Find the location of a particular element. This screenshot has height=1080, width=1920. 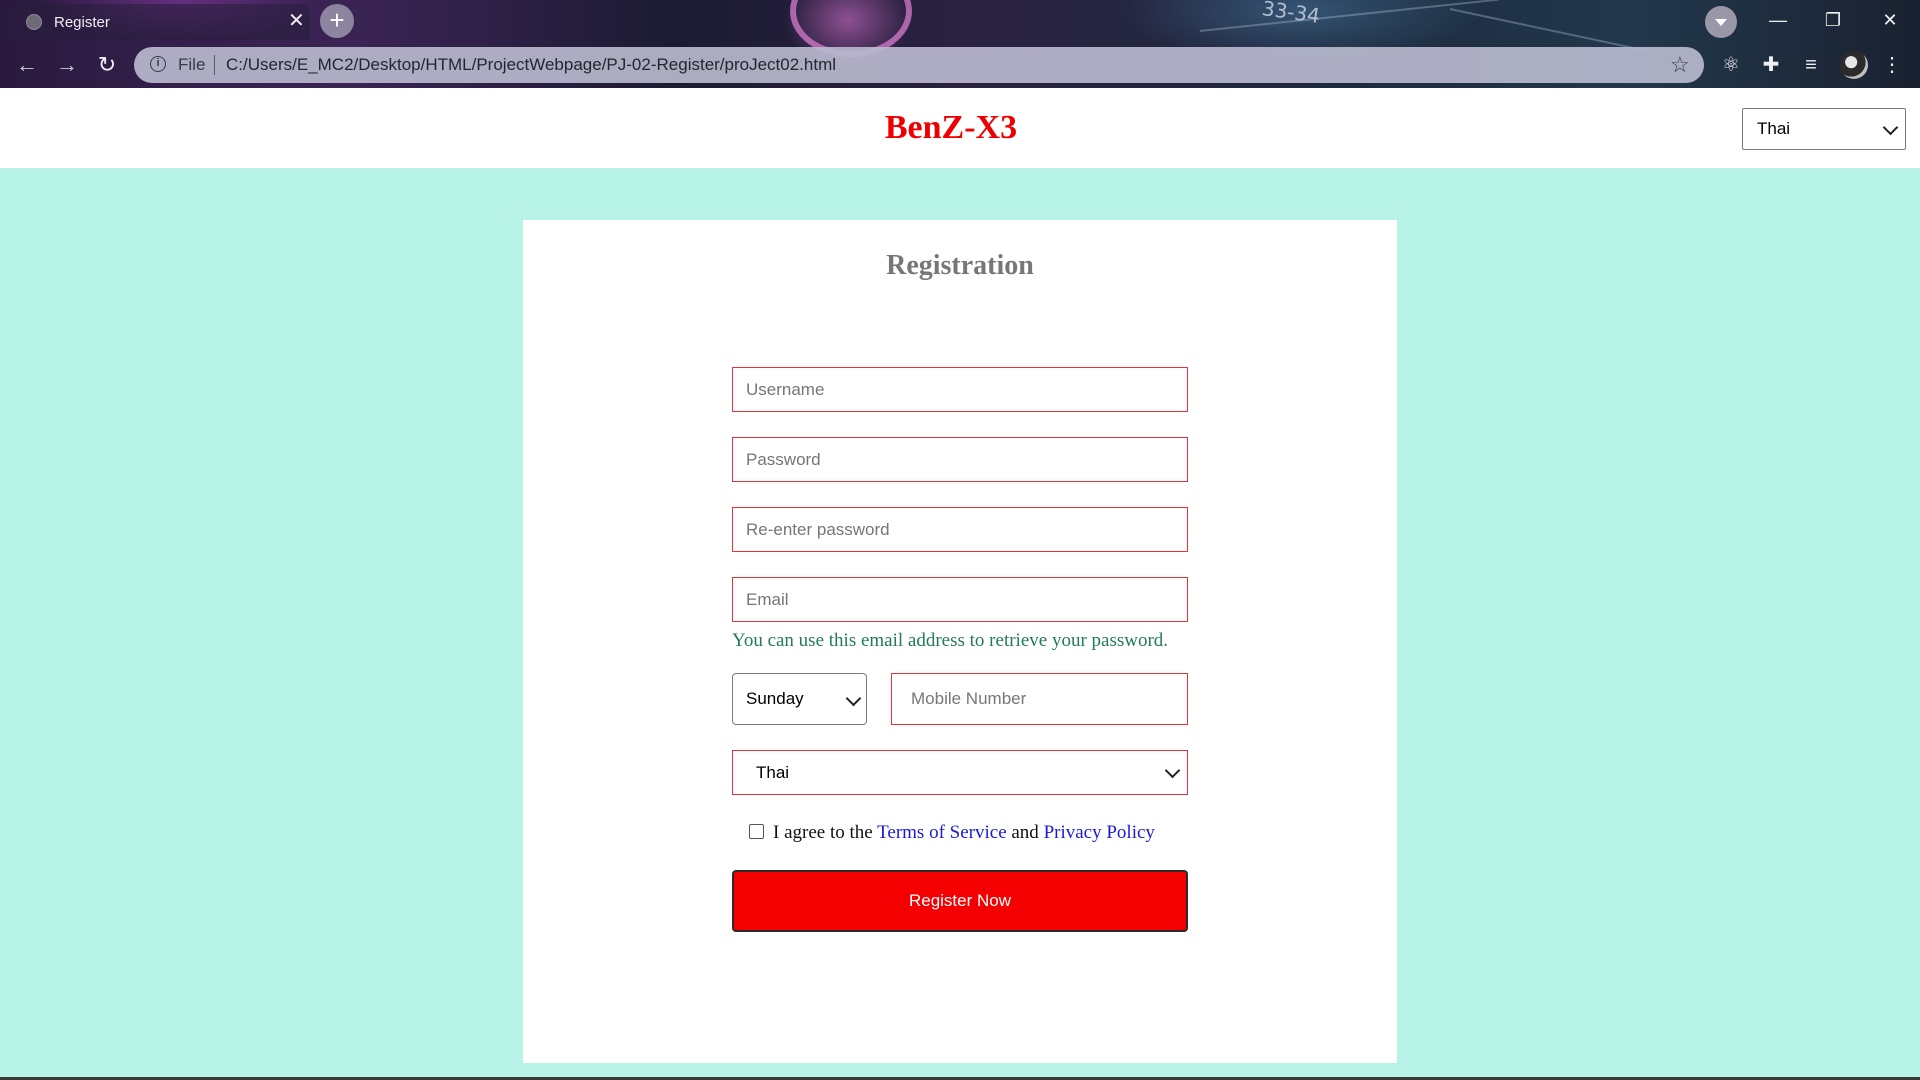

username-input is located at coordinates (960, 389).